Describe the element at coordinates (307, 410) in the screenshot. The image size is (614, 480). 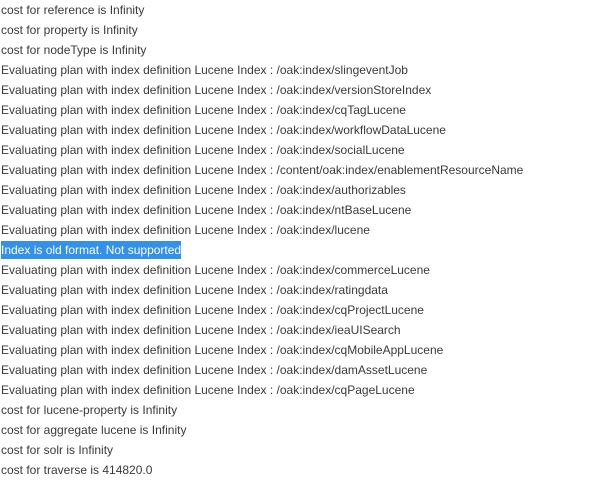
I see `log-line: cost for lucene-property is Infinity` at that location.